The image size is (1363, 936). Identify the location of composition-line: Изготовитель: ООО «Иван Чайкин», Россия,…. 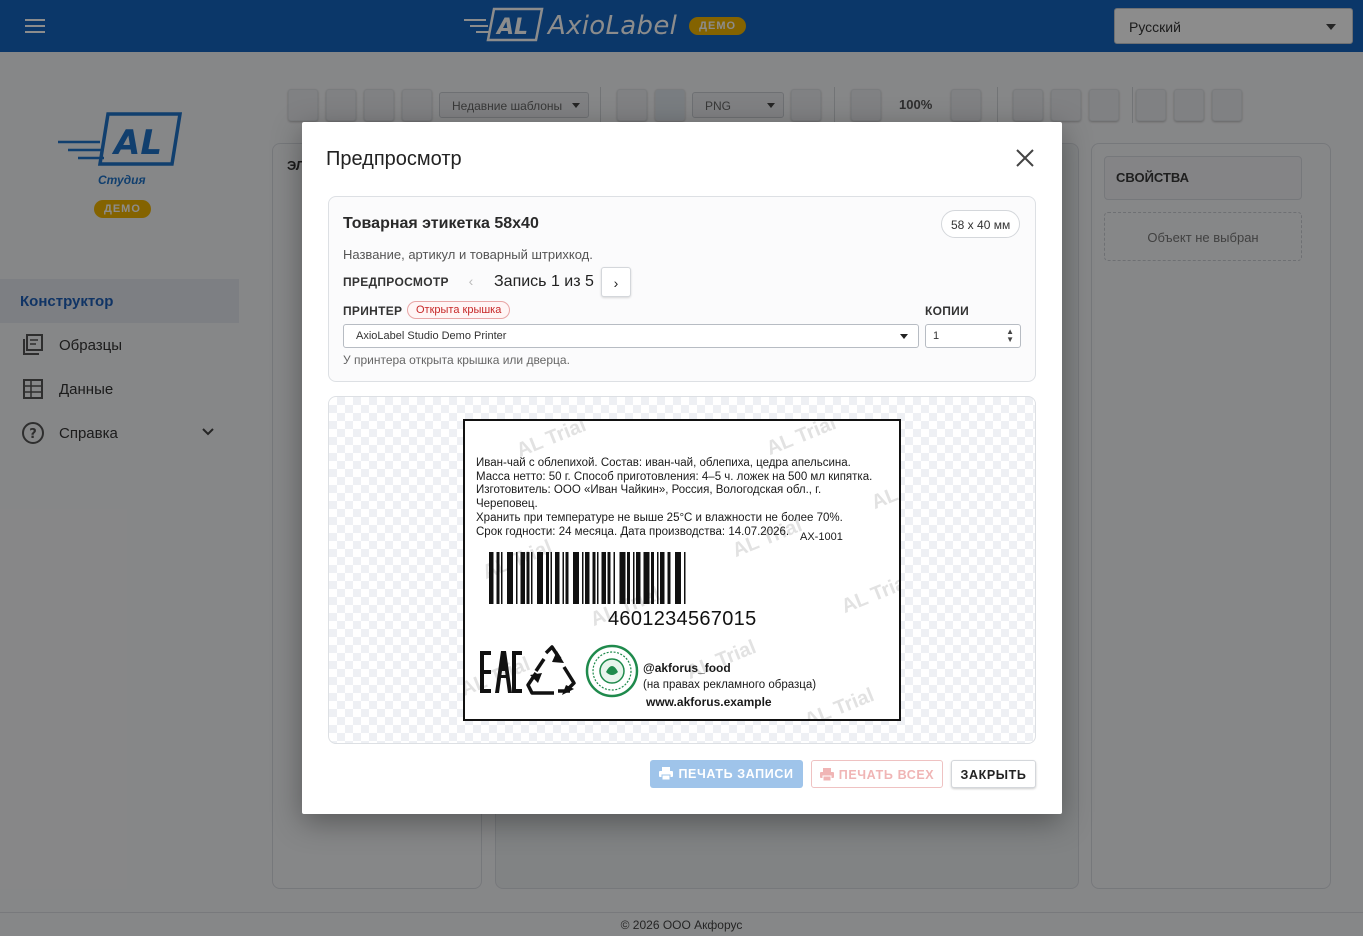
(649, 490).